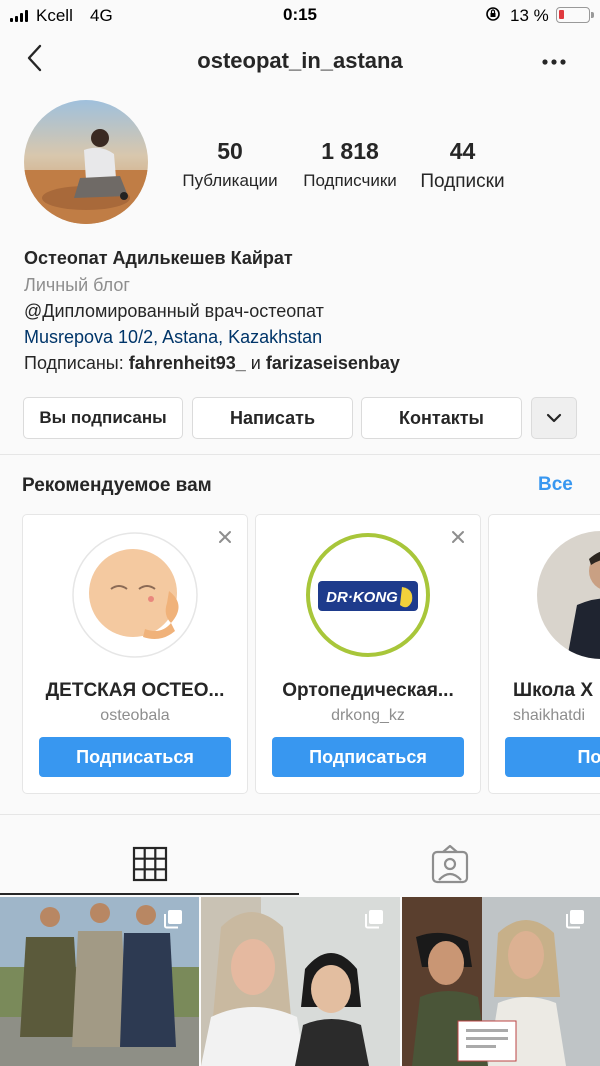  I want to click on suggestion-username: osteobala, so click(135, 715).